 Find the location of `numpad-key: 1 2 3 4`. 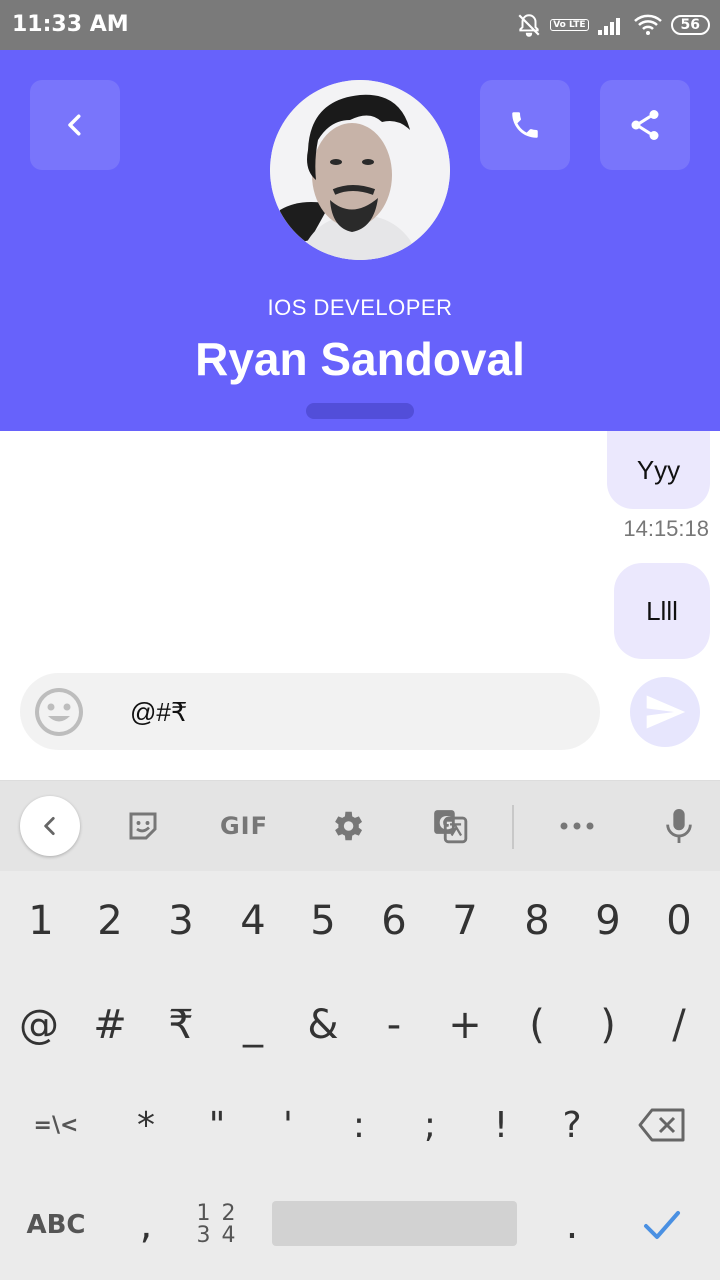

numpad-key: 1 2 3 4 is located at coordinates (217, 1225).